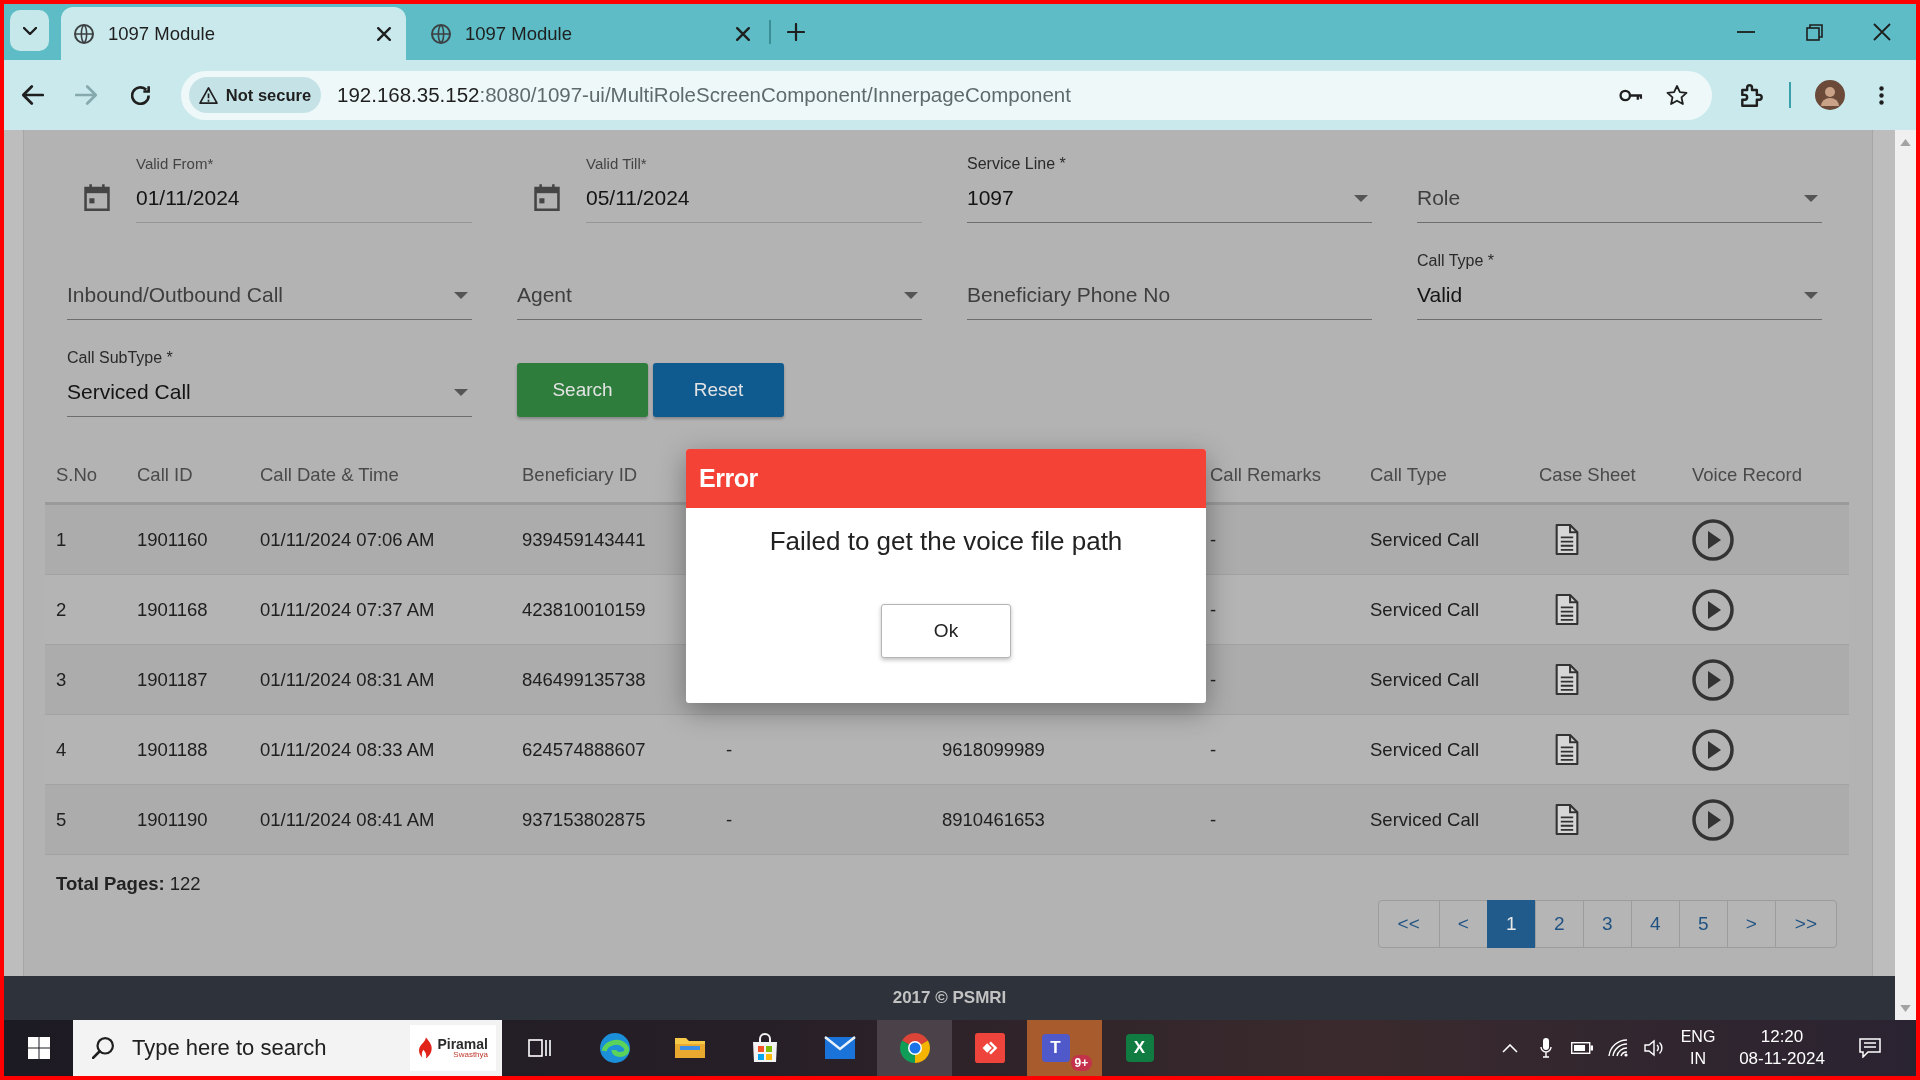 Image resolution: width=1920 pixels, height=1080 pixels. I want to click on dropdown-field: Service Line * 1097, so click(1169, 189).